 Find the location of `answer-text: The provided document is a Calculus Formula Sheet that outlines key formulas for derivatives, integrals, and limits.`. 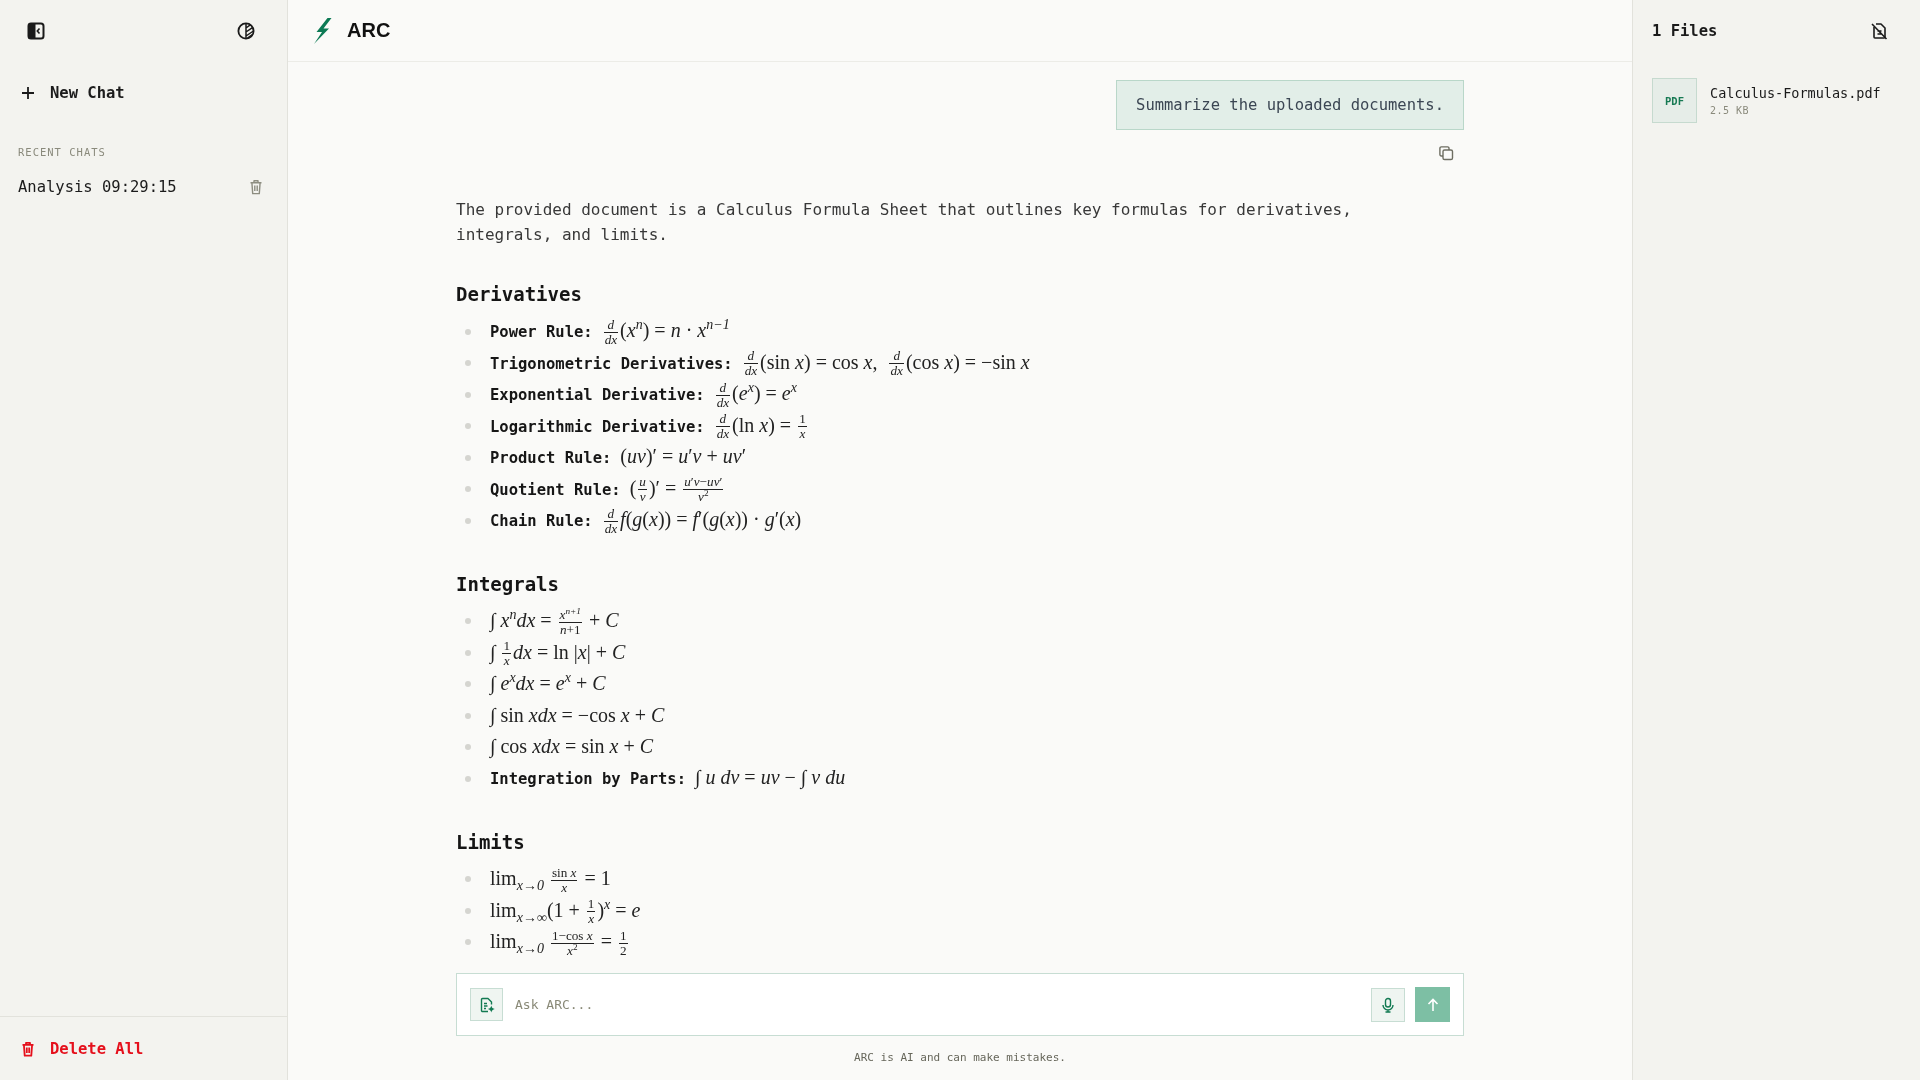

answer-text: The provided document is a Calculus Formula Sheet that outlines key formulas for derivatives, integrals, and limits. is located at coordinates (904, 222).